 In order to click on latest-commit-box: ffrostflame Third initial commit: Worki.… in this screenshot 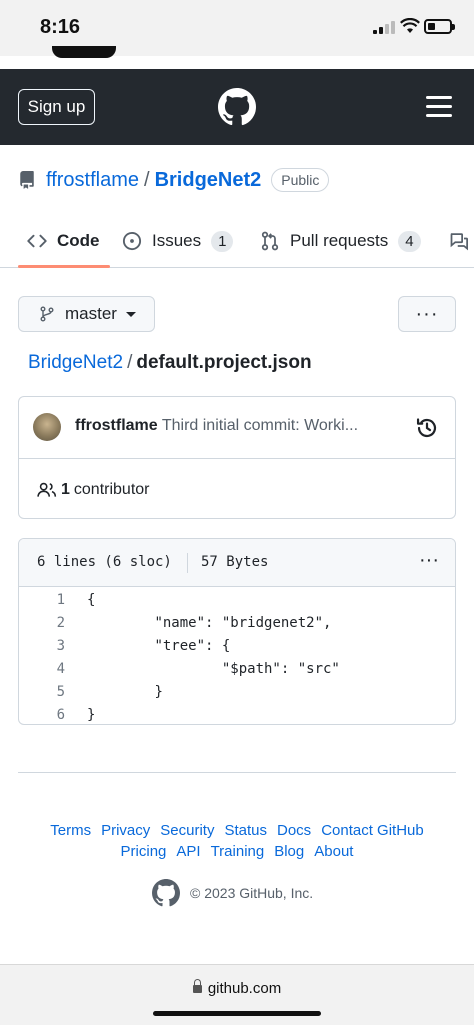, I will do `click(237, 457)`.